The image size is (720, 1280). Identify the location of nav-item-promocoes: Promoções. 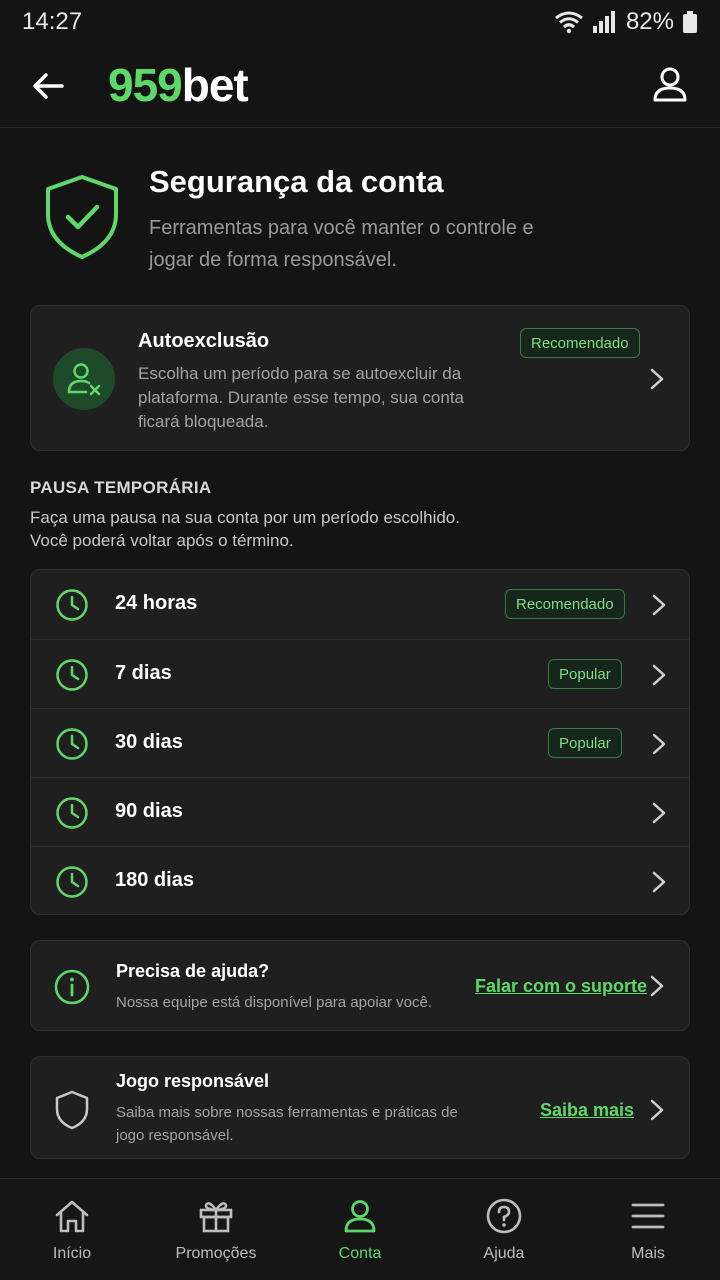
(216, 1229).